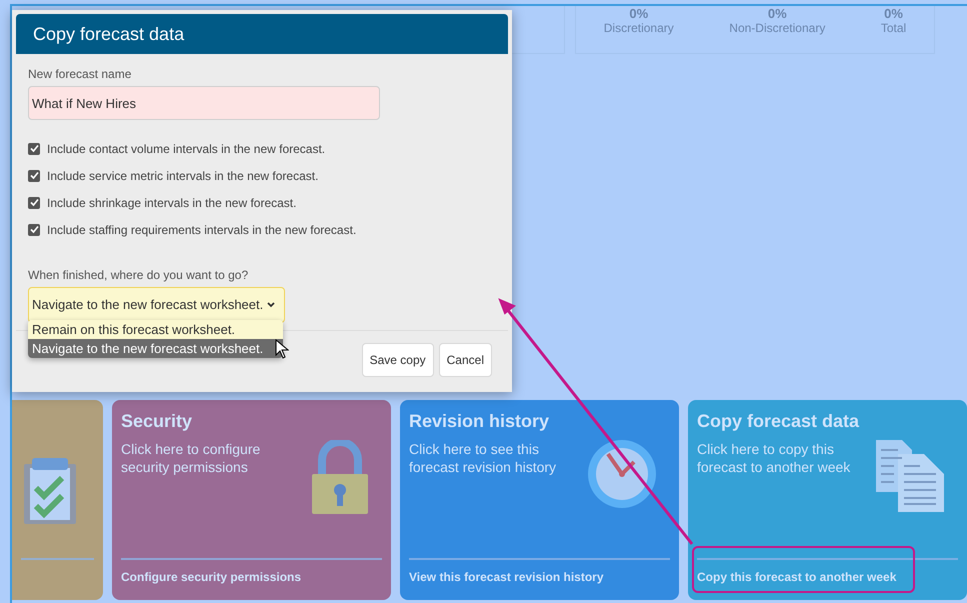 This screenshot has height=603, width=967. Describe the element at coordinates (778, 421) in the screenshot. I see `tile-title: Copy forecast data` at that location.